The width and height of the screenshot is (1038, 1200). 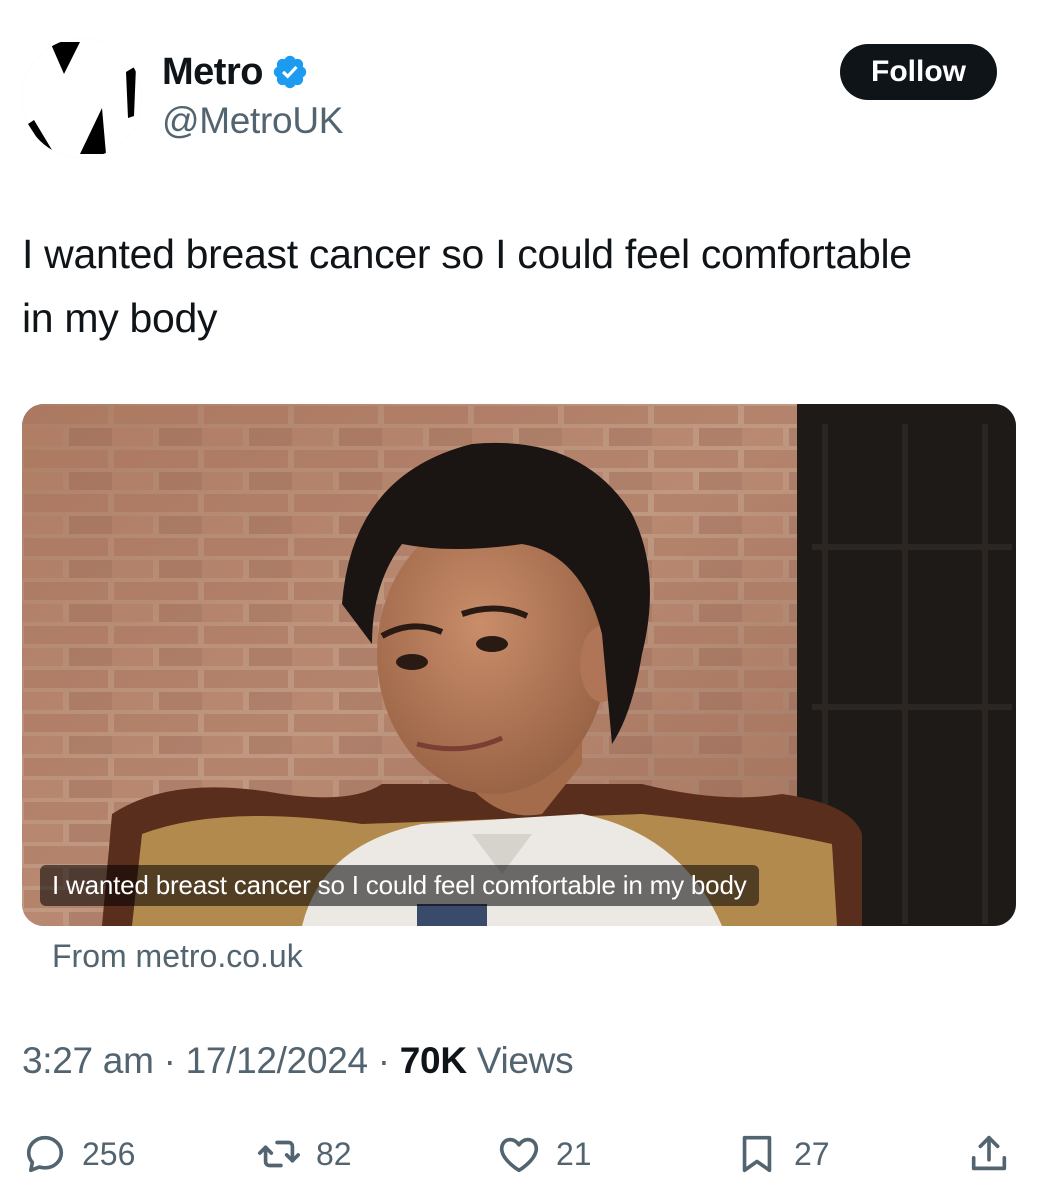 I want to click on bookmark-count: 27, so click(x=812, y=1153).